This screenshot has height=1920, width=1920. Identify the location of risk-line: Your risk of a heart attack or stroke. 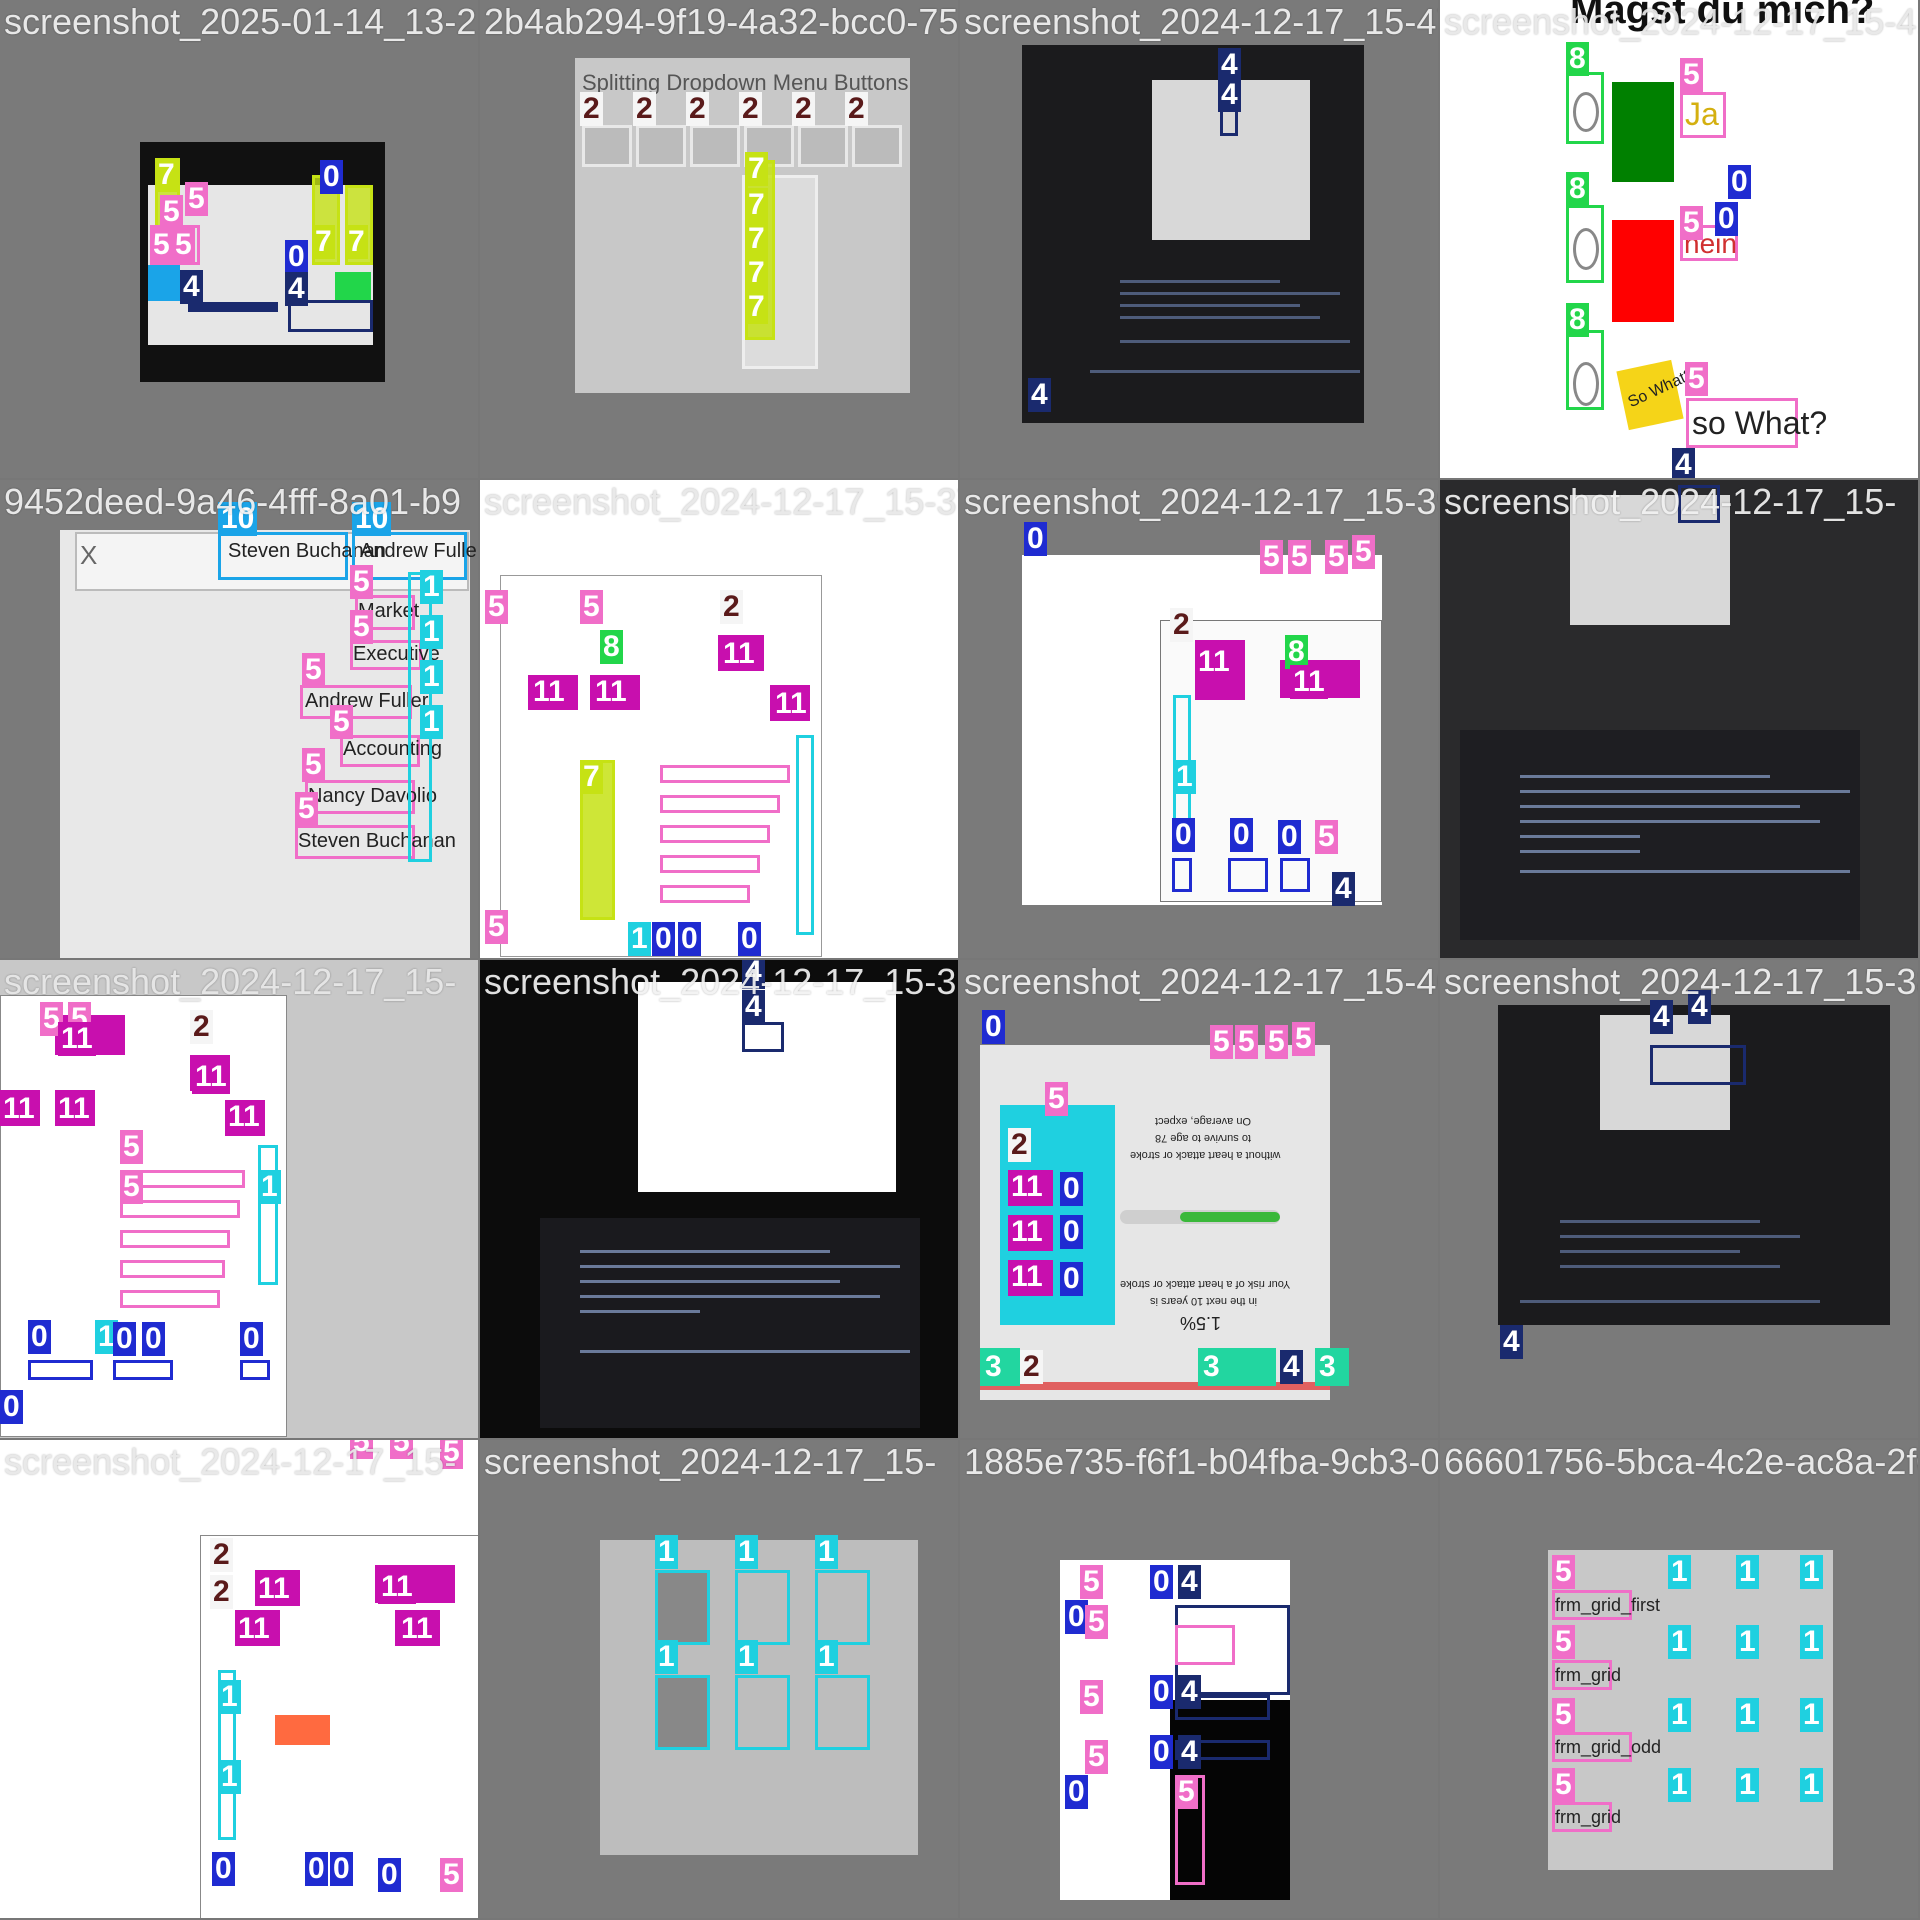
(1205, 1284).